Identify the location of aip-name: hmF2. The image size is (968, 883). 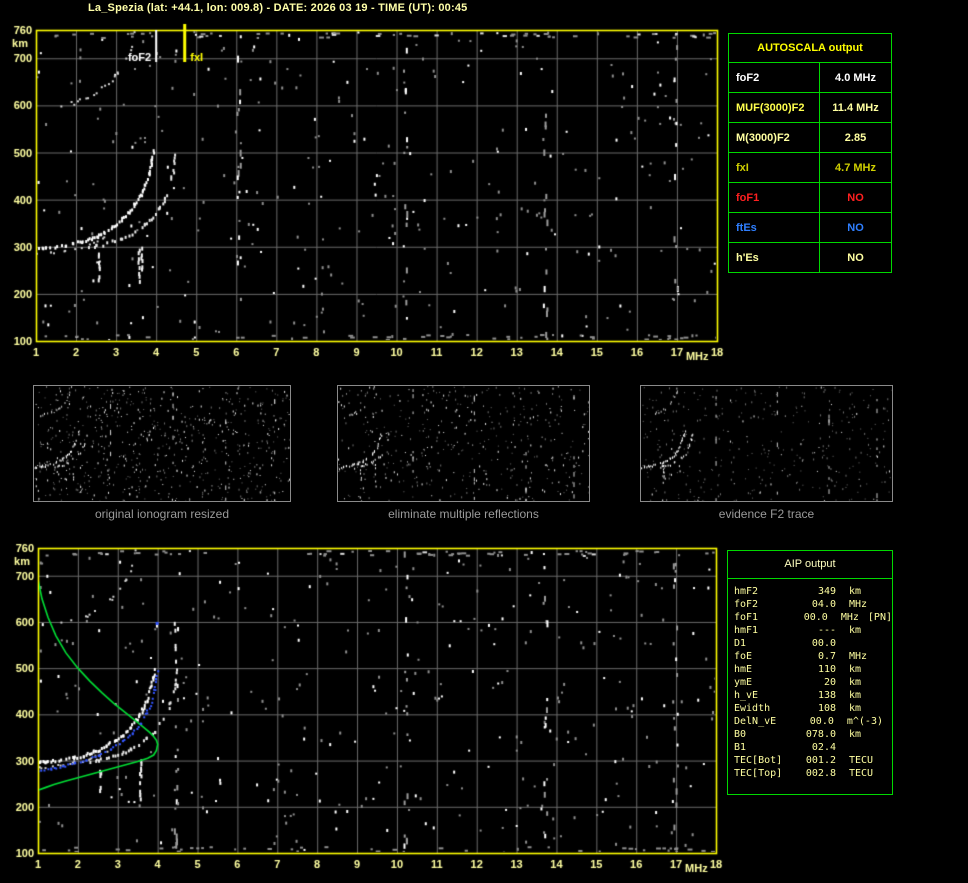
(746, 591).